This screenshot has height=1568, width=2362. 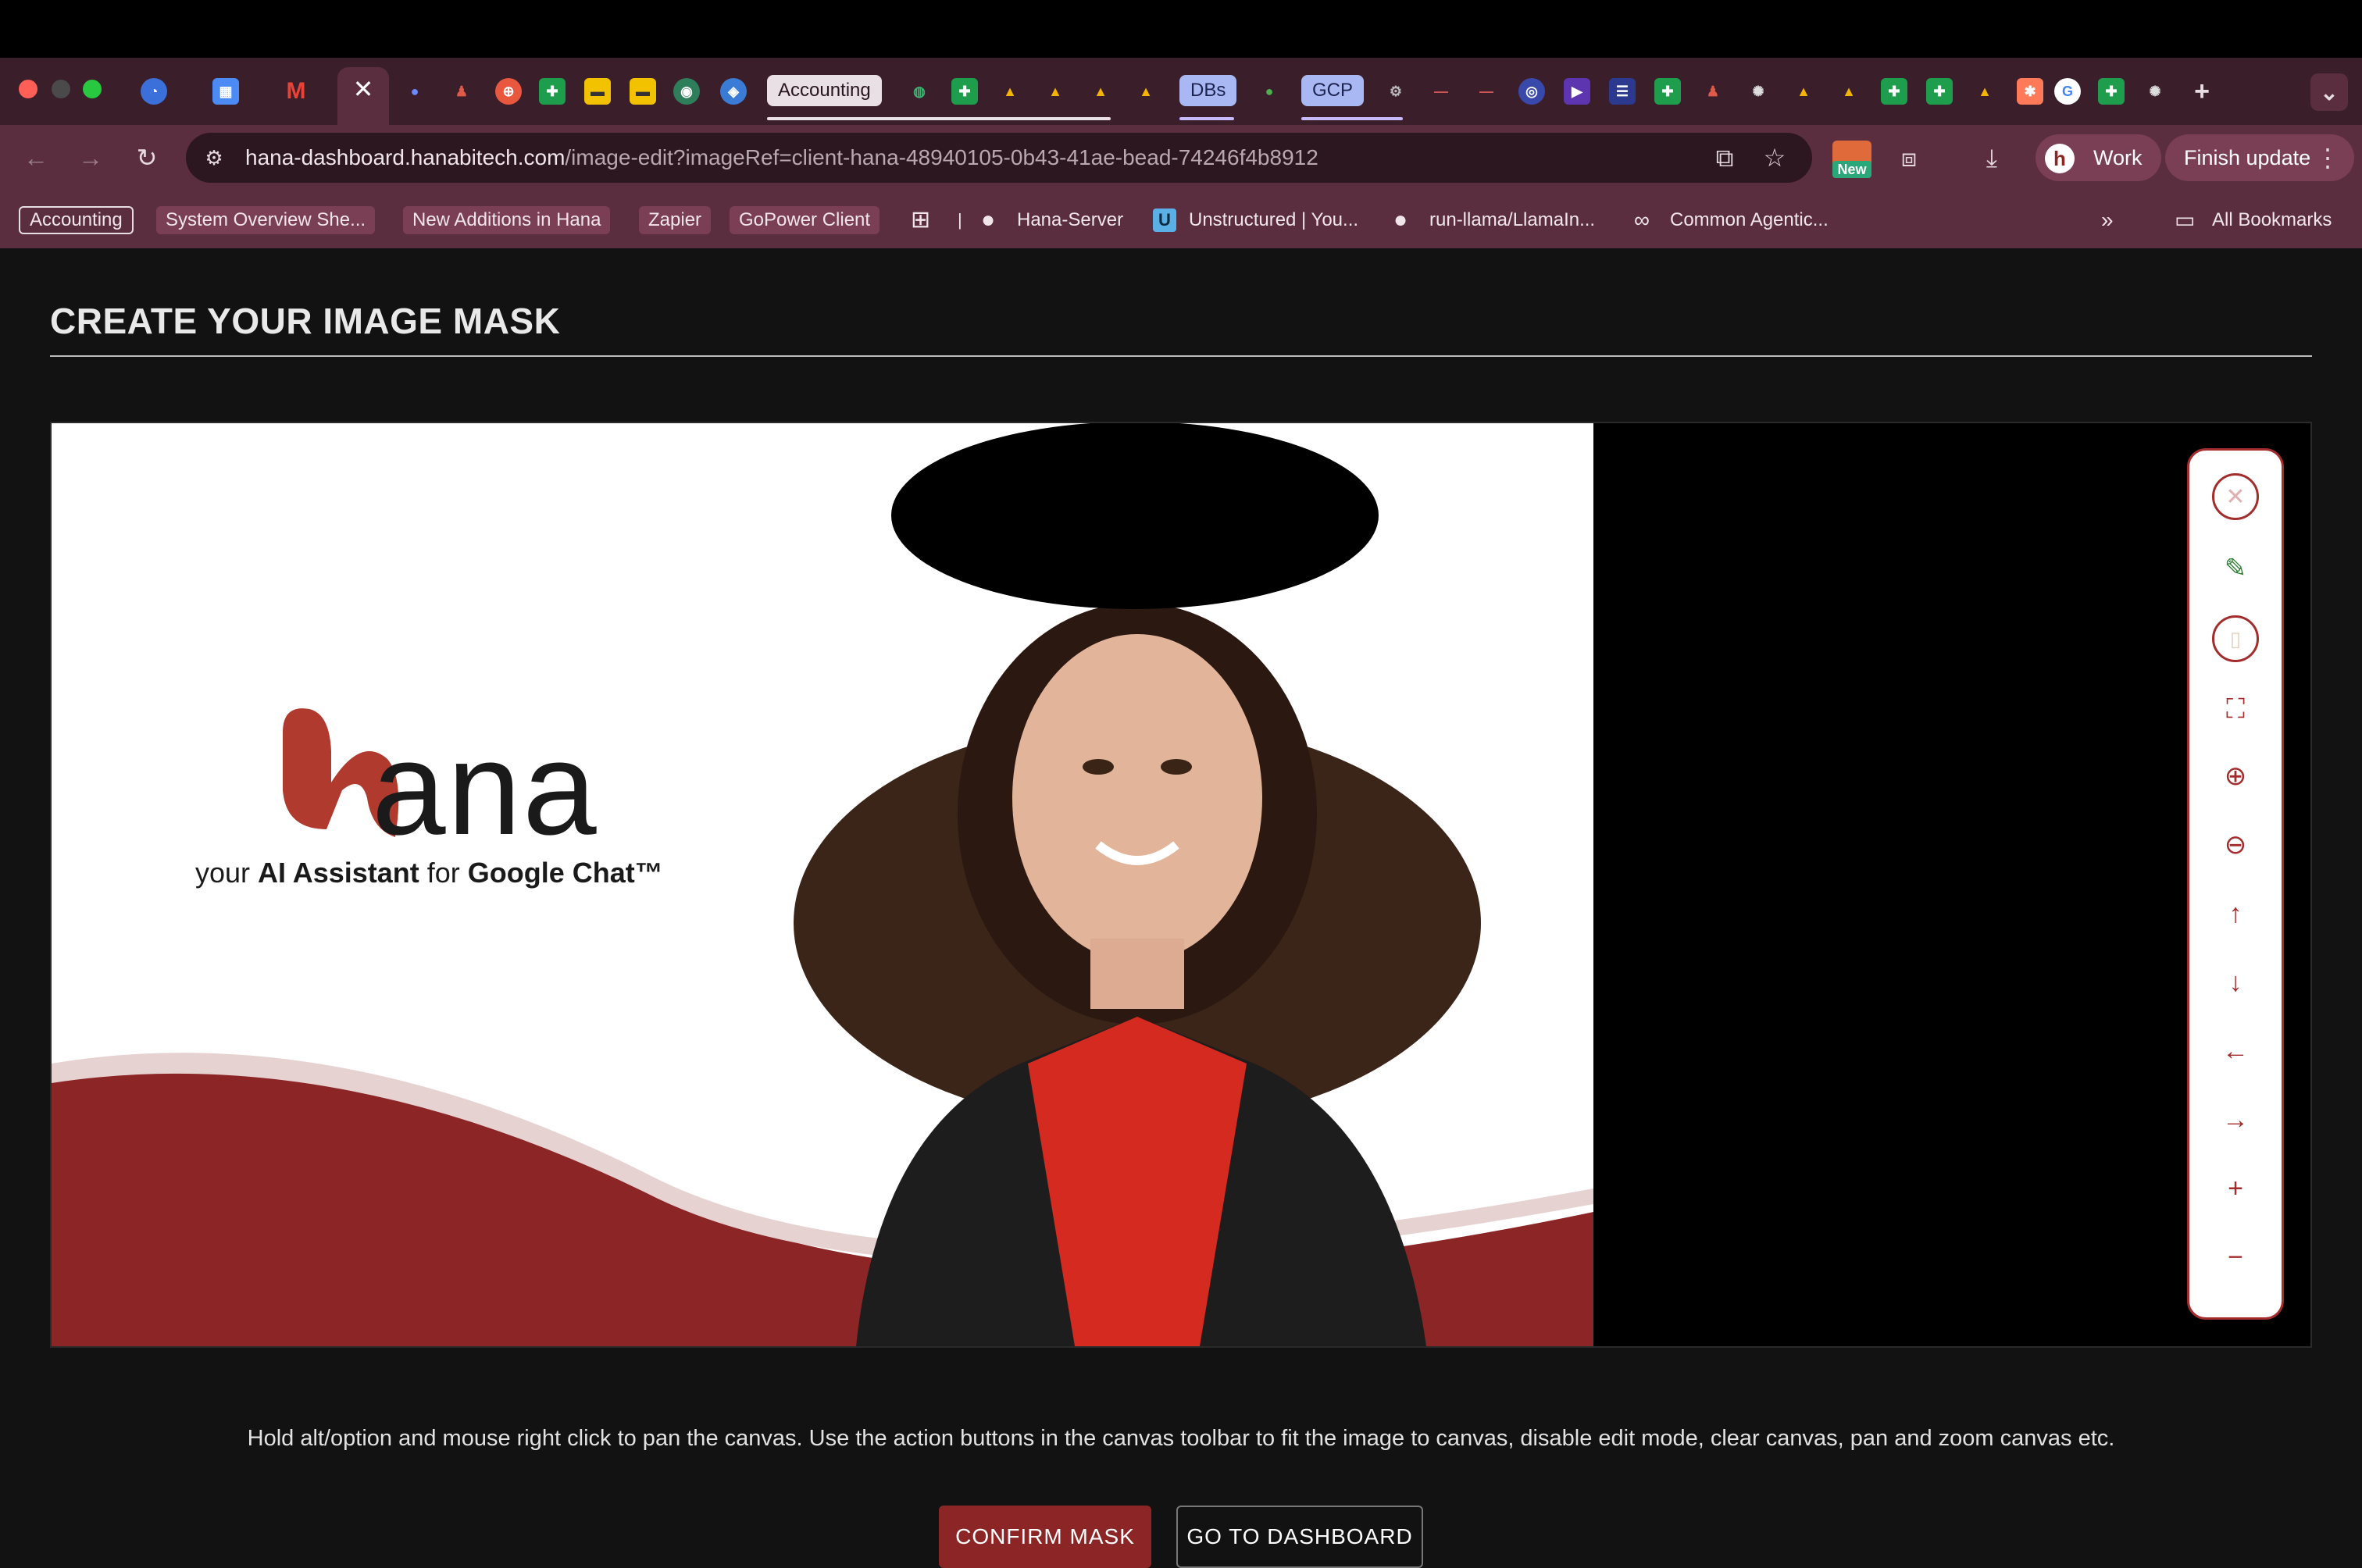 What do you see at coordinates (2235, 844) in the screenshot?
I see `zoom-out-icon: ⊖` at bounding box center [2235, 844].